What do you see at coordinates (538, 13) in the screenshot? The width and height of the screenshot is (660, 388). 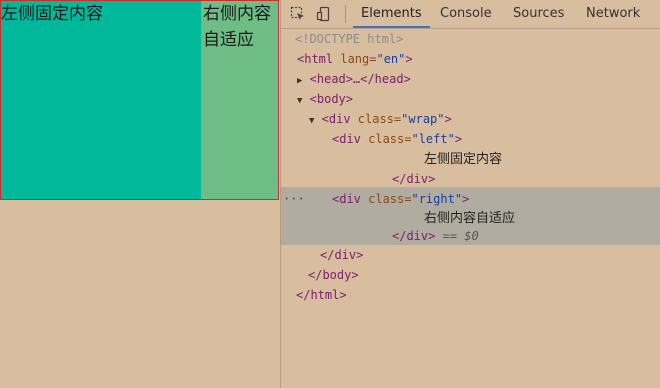 I see `tab-sources: Sources` at bounding box center [538, 13].